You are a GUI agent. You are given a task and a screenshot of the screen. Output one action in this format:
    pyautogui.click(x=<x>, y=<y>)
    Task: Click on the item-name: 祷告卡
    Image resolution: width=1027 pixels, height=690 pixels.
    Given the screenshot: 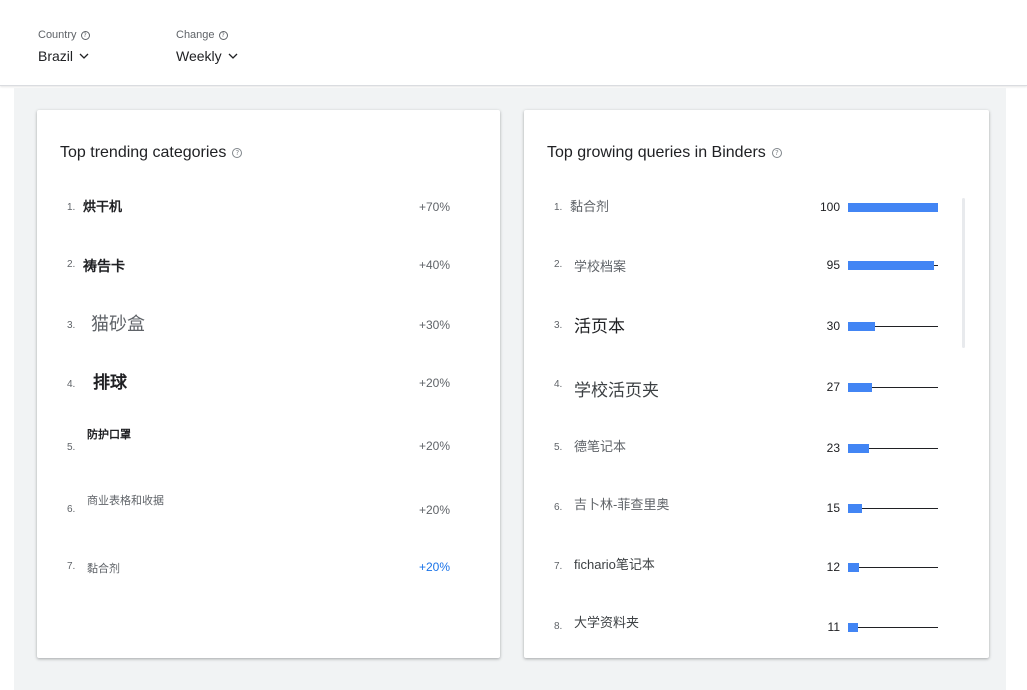 What is the action you would take?
    pyautogui.click(x=104, y=266)
    